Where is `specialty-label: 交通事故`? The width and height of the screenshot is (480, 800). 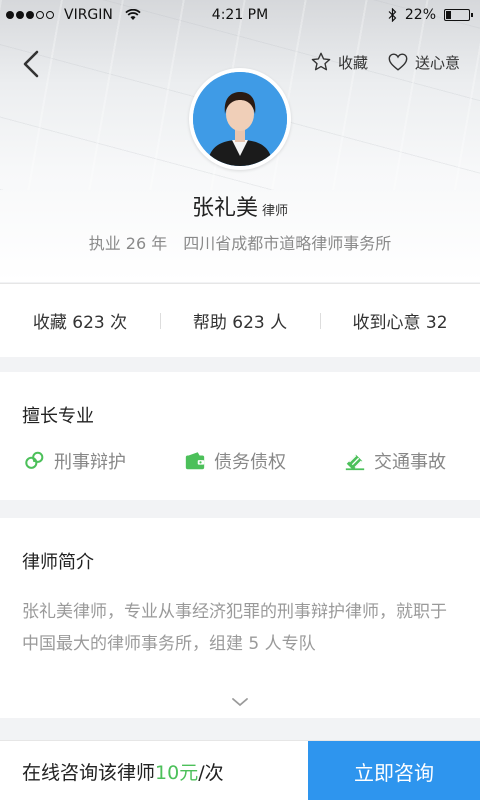 specialty-label: 交通事故 is located at coordinates (410, 462).